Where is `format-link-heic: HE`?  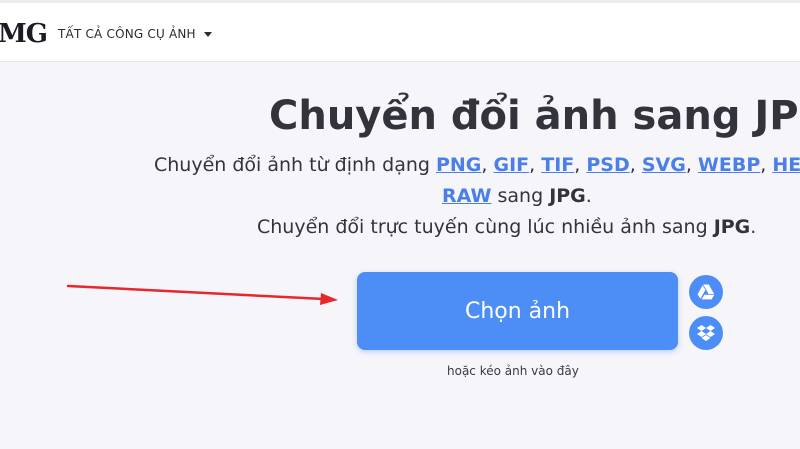
format-link-heic: HE is located at coordinates (786, 165).